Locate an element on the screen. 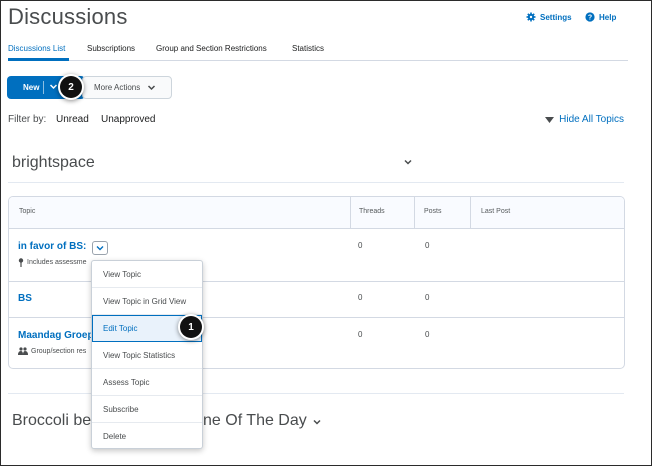 The width and height of the screenshot is (652, 466). pin-icon is located at coordinates (21, 262).